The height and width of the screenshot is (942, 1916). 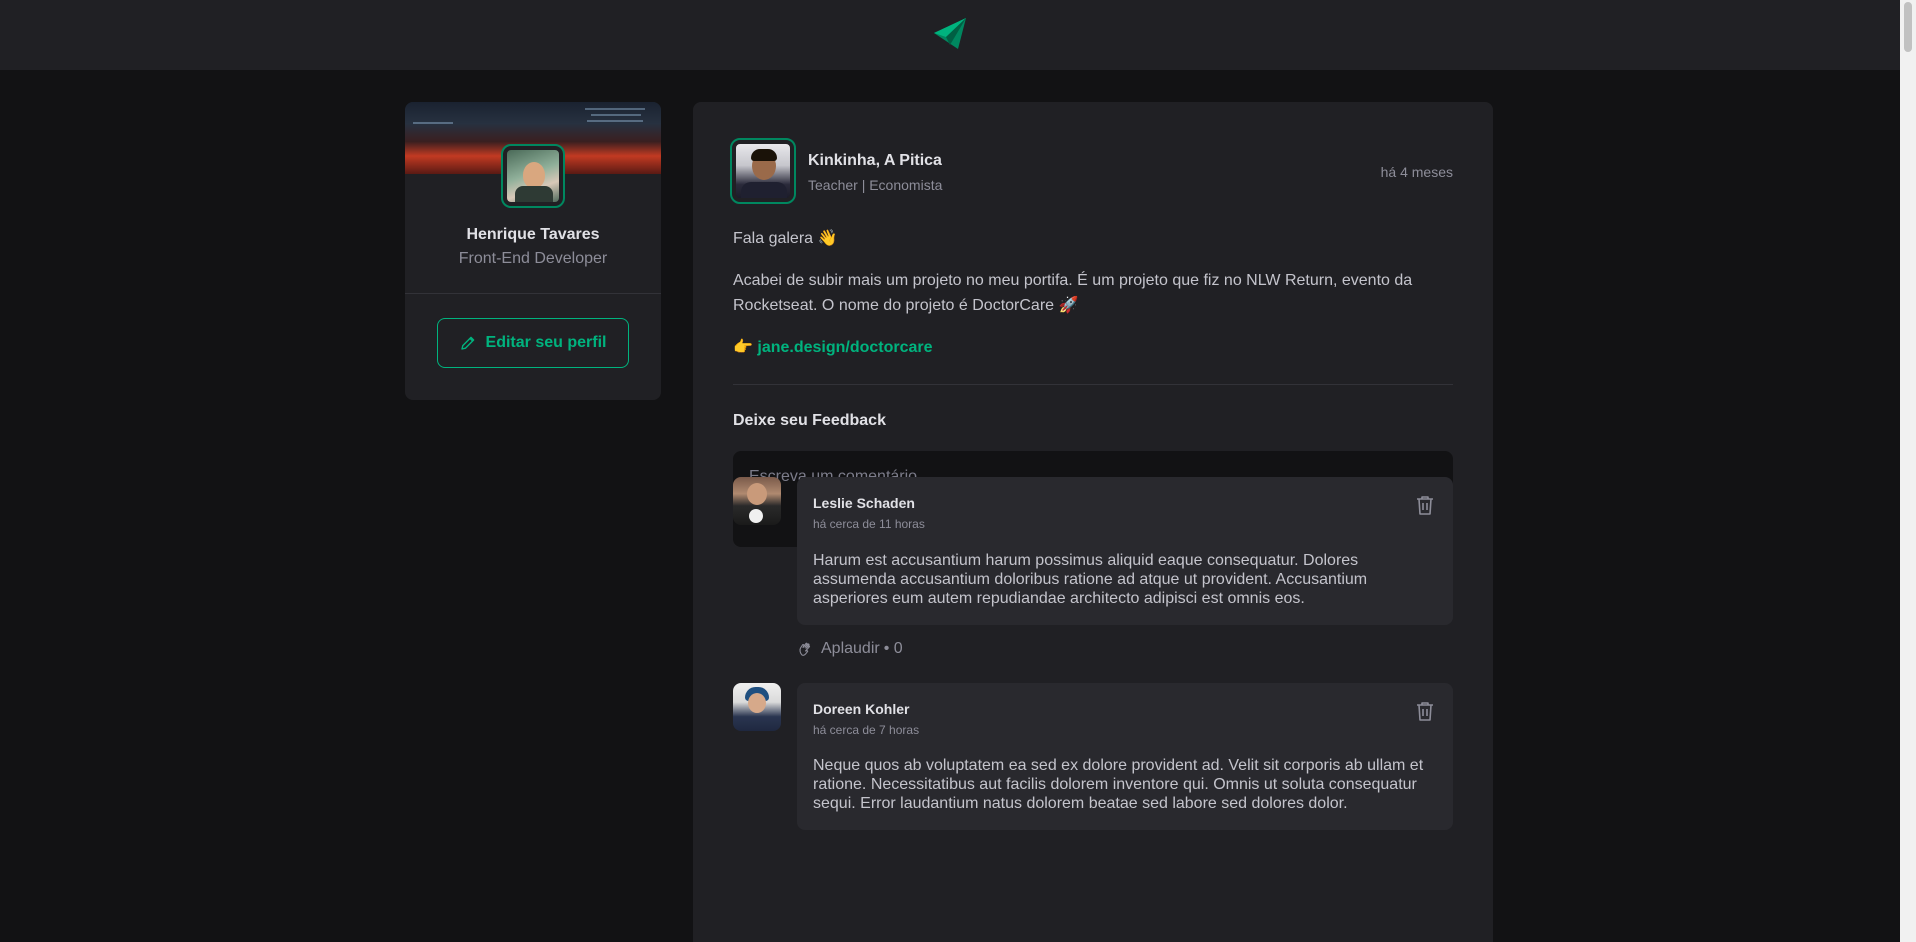 What do you see at coordinates (546, 342) in the screenshot?
I see `edit-profile-label: Editar seu perfil` at bounding box center [546, 342].